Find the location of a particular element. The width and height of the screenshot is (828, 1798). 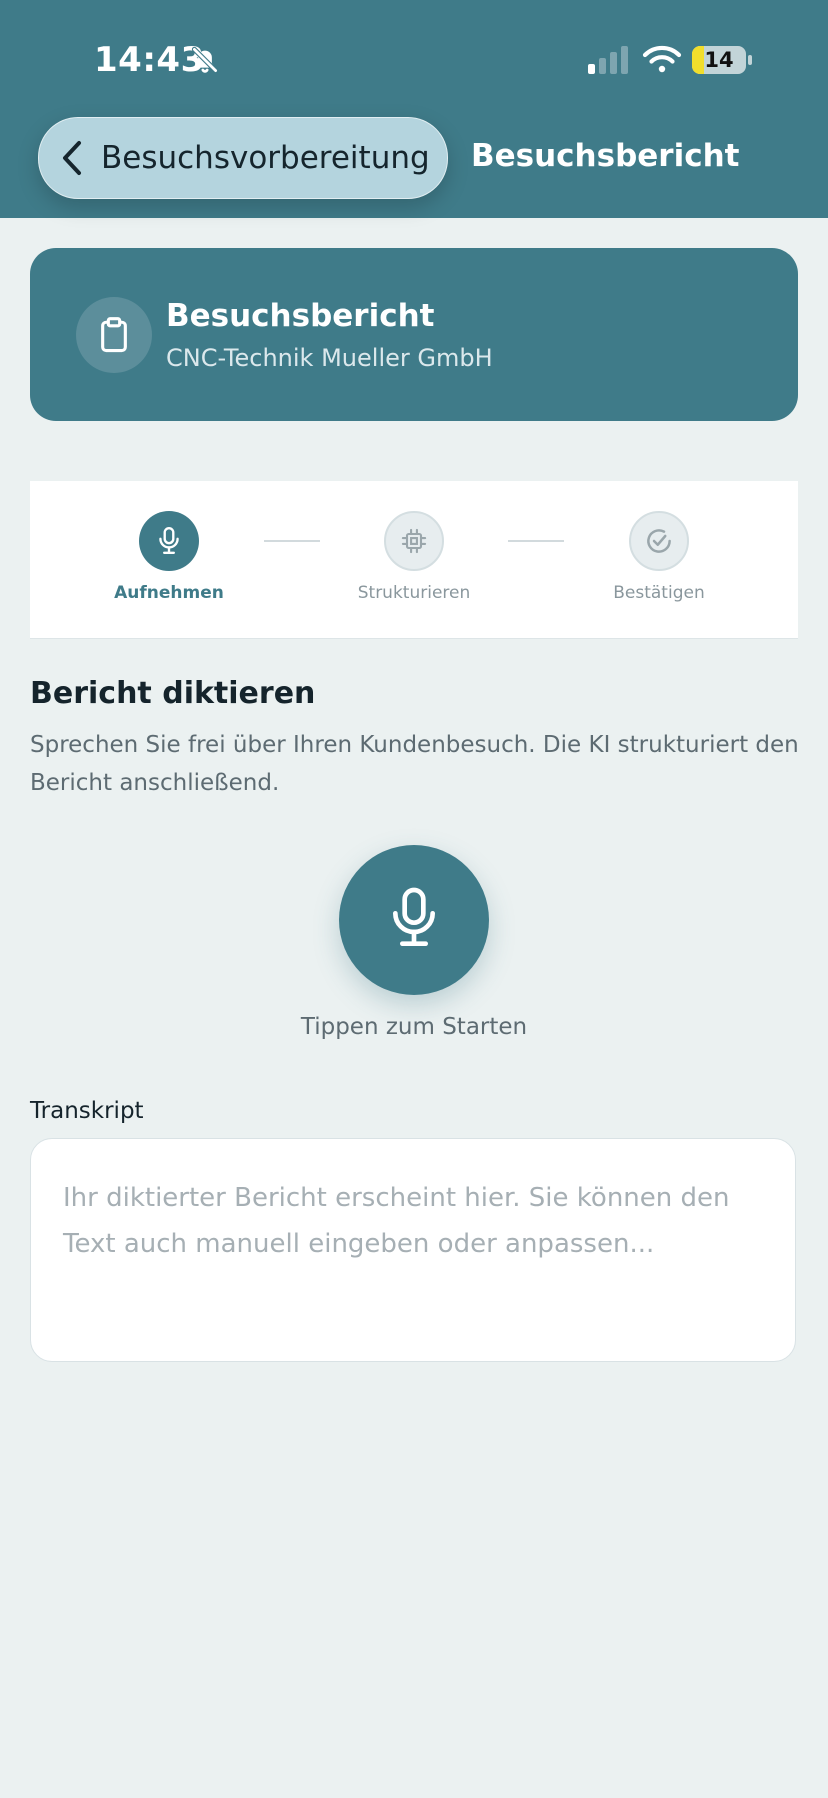

step-label: Aufnehmen is located at coordinates (169, 593).